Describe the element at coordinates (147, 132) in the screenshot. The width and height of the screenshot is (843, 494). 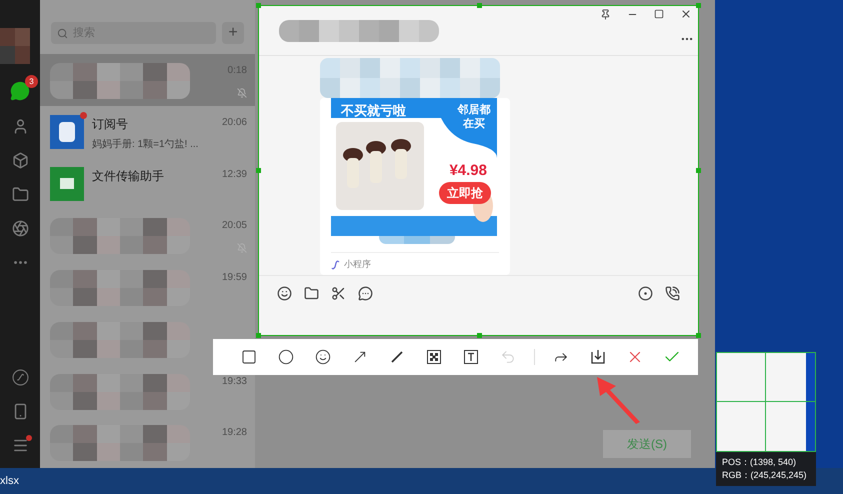
I see `chat-list-item: 订阅号 妈妈手册: 1颗=1勺盐! ... 20:06` at that location.